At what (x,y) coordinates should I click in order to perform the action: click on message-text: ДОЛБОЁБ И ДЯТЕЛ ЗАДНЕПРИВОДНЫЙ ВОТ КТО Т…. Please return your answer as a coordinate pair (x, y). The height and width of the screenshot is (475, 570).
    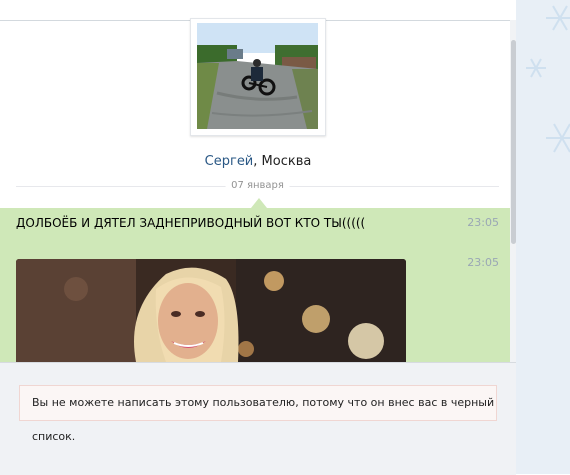
    Looking at the image, I should click on (191, 223).